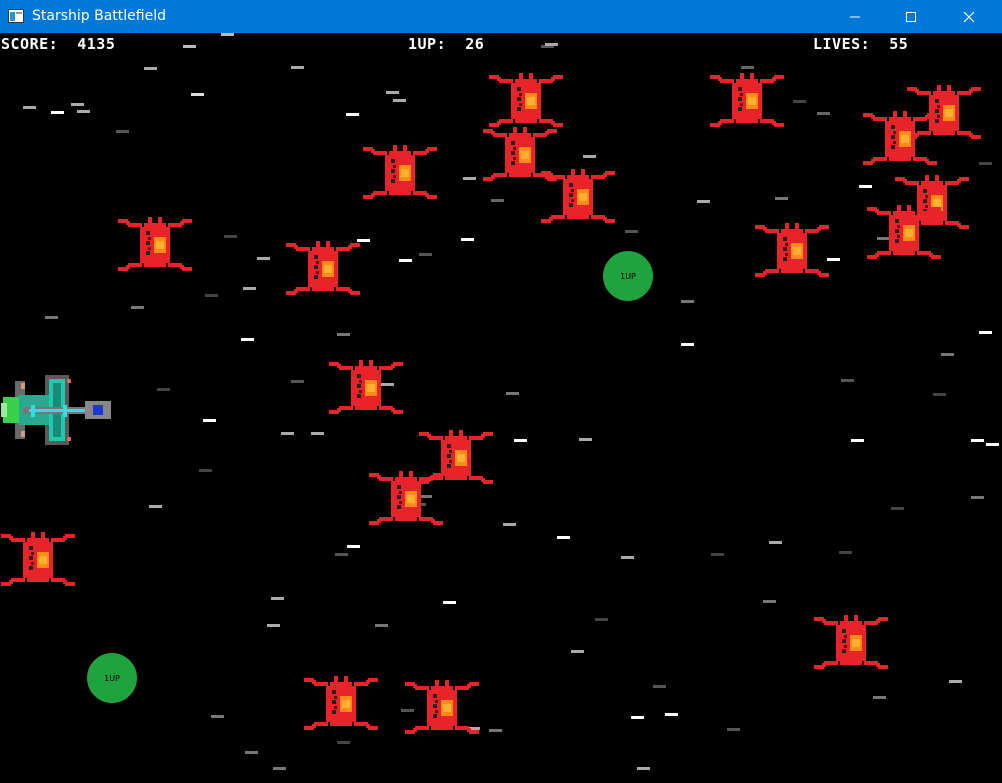 This screenshot has width=1002, height=783. What do you see at coordinates (501, 16) in the screenshot?
I see `title-bar: Starship Battlefield` at bounding box center [501, 16].